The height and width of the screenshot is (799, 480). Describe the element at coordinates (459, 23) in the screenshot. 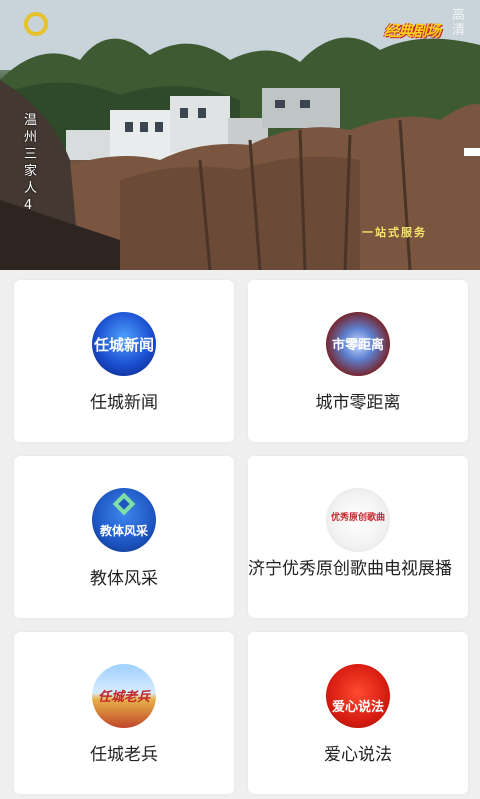

I see `hd-label: 高清` at that location.